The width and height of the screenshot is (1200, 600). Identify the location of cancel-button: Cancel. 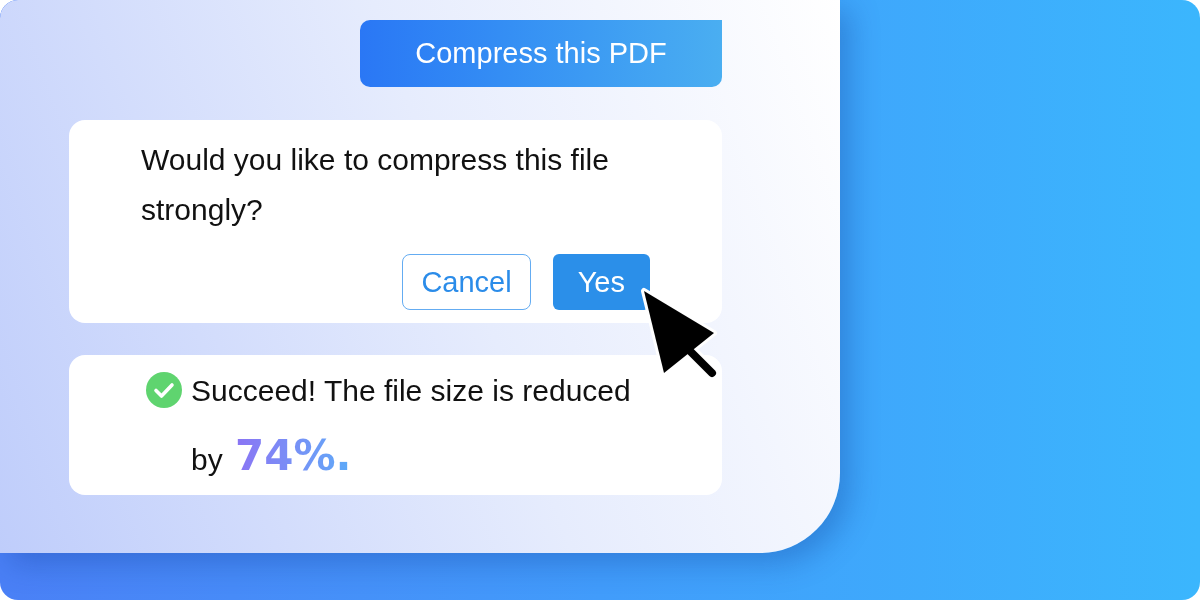
(466, 282).